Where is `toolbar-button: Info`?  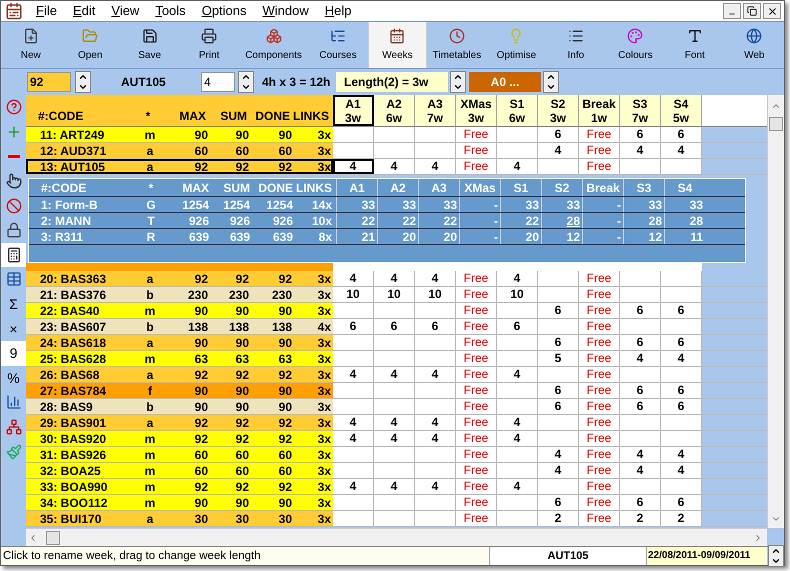 toolbar-button: Info is located at coordinates (576, 45).